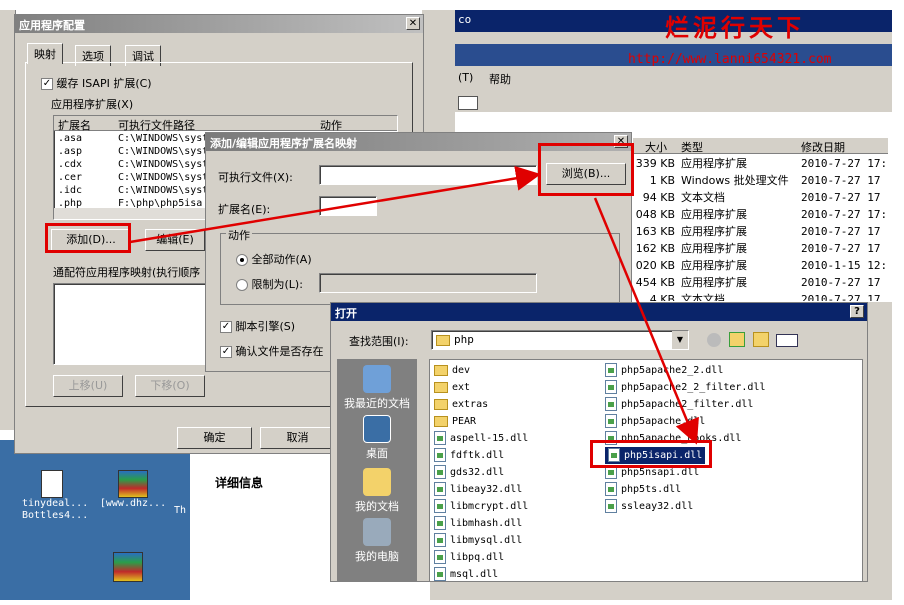 The height and width of the screenshot is (605, 904). What do you see at coordinates (335, 204) in the screenshot?
I see `arrow-add-to-browse` at bounding box center [335, 204].